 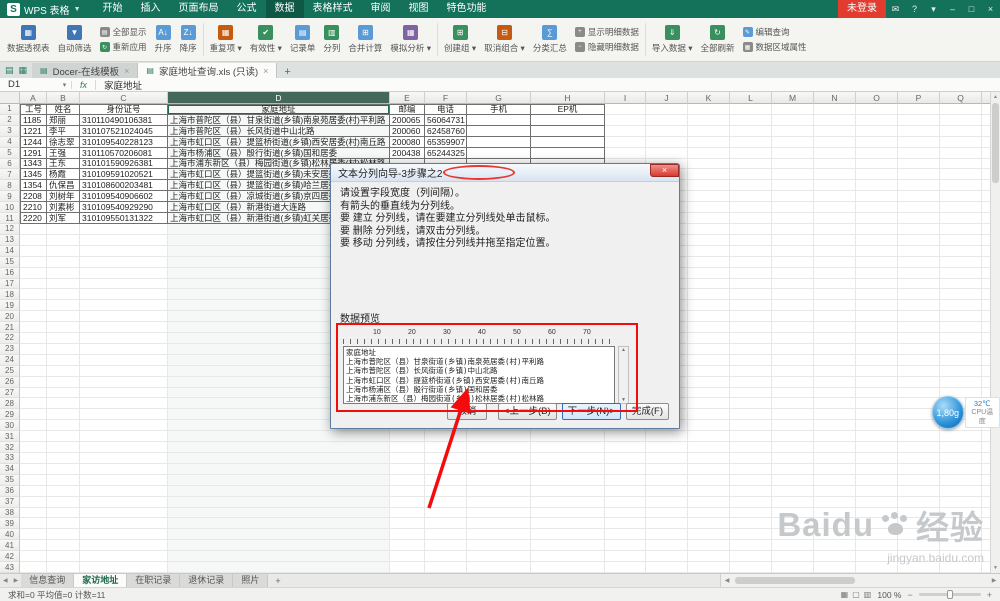 What do you see at coordinates (44, 9) in the screenshot?
I see `app-logo: S WPS 表格 ▼` at bounding box center [44, 9].